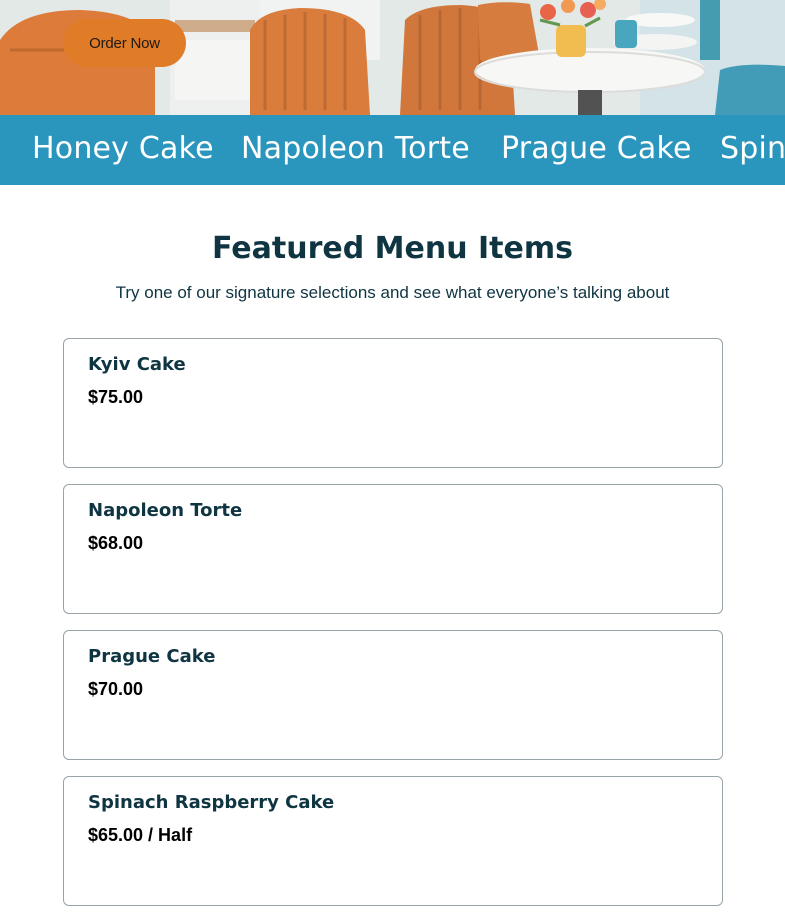 The image size is (785, 918). I want to click on menu-item-card: Spinach Raspberry Cake $65.00 / Half, so click(393, 841).